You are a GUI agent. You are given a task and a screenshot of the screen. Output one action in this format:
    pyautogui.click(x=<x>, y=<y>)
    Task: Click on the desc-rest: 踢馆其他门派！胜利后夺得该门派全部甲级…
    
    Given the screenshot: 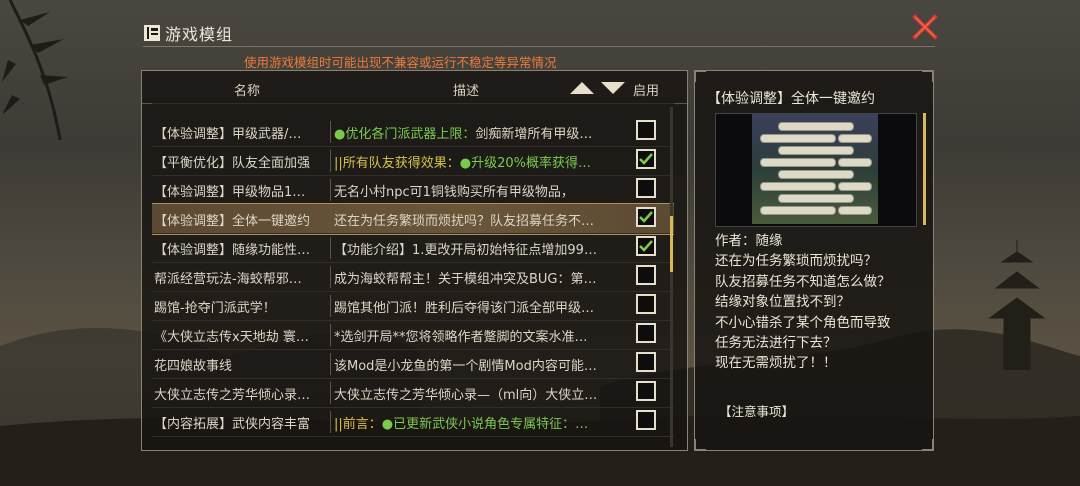 What is the action you would take?
    pyautogui.click(x=464, y=308)
    